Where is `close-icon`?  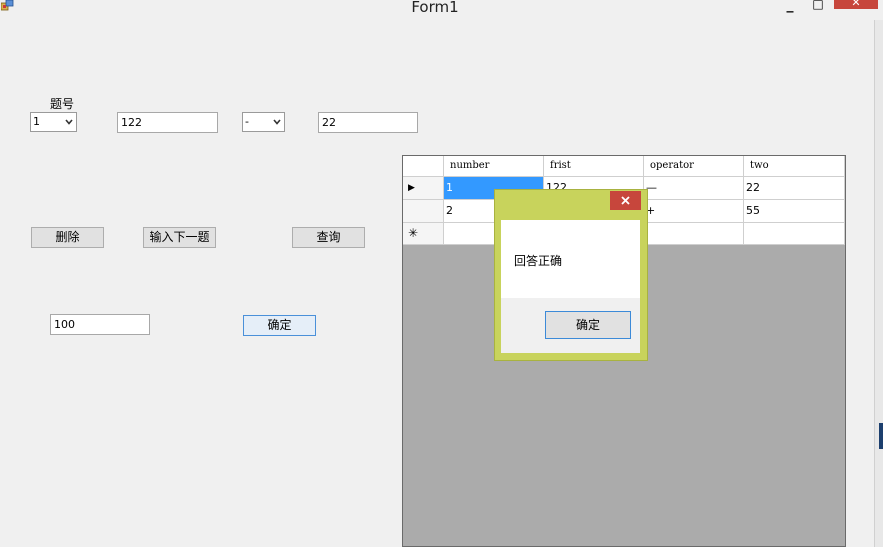 close-icon is located at coordinates (625, 200).